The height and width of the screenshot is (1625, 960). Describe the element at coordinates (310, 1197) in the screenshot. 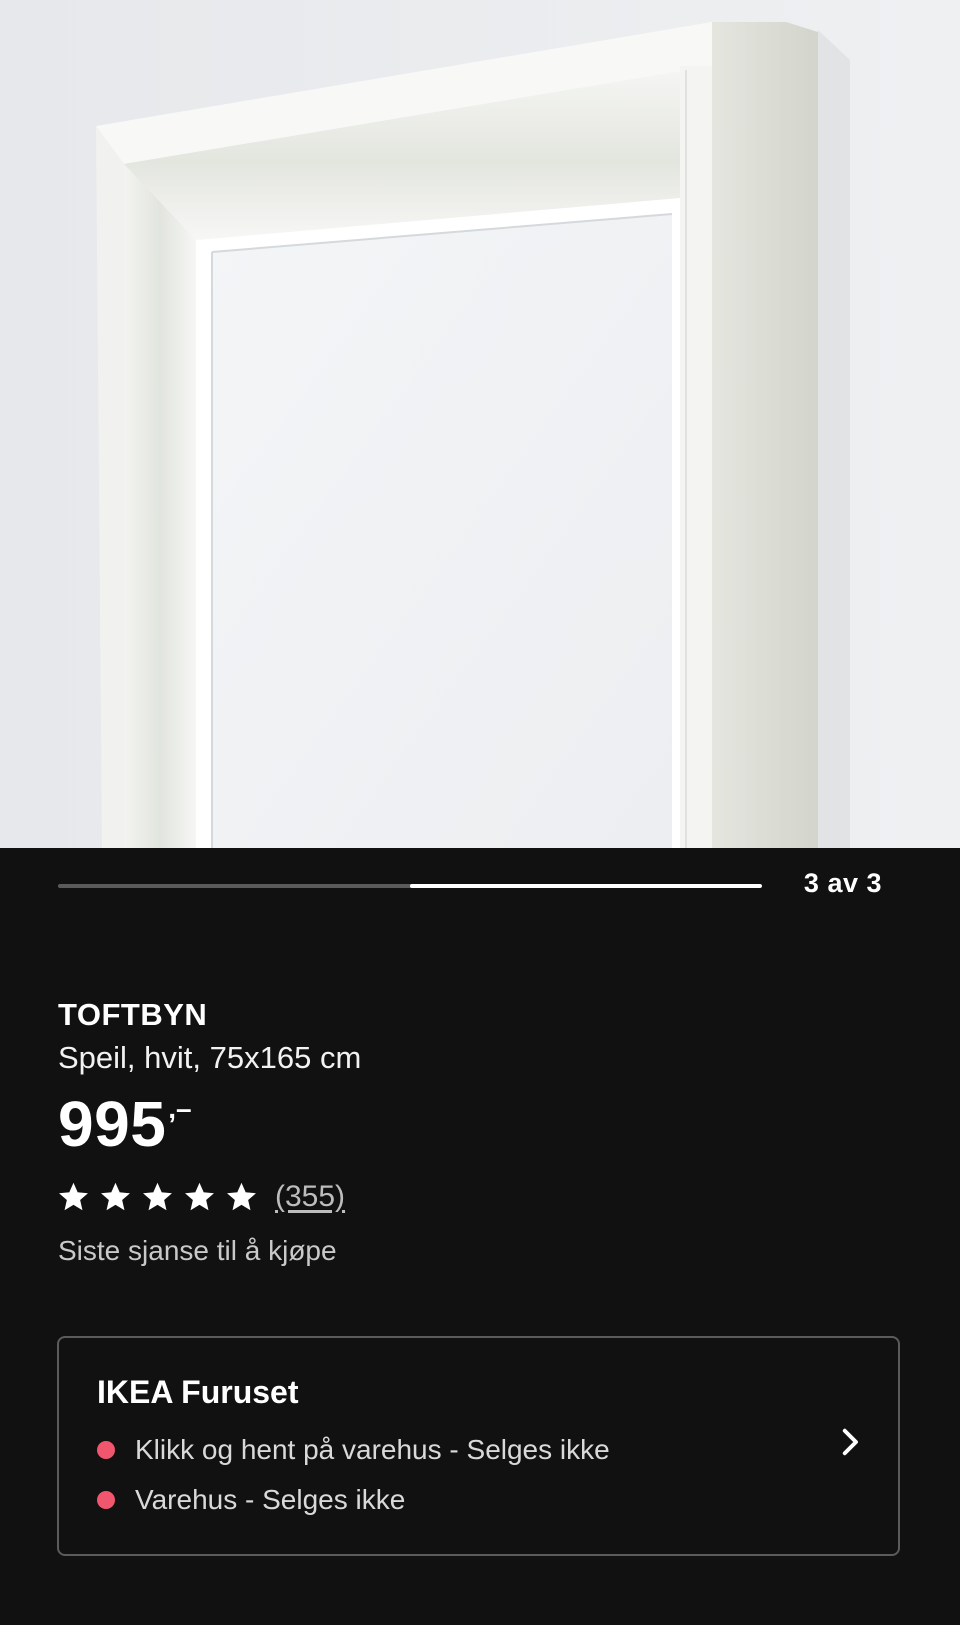

I see `review-count-link: (355)` at that location.